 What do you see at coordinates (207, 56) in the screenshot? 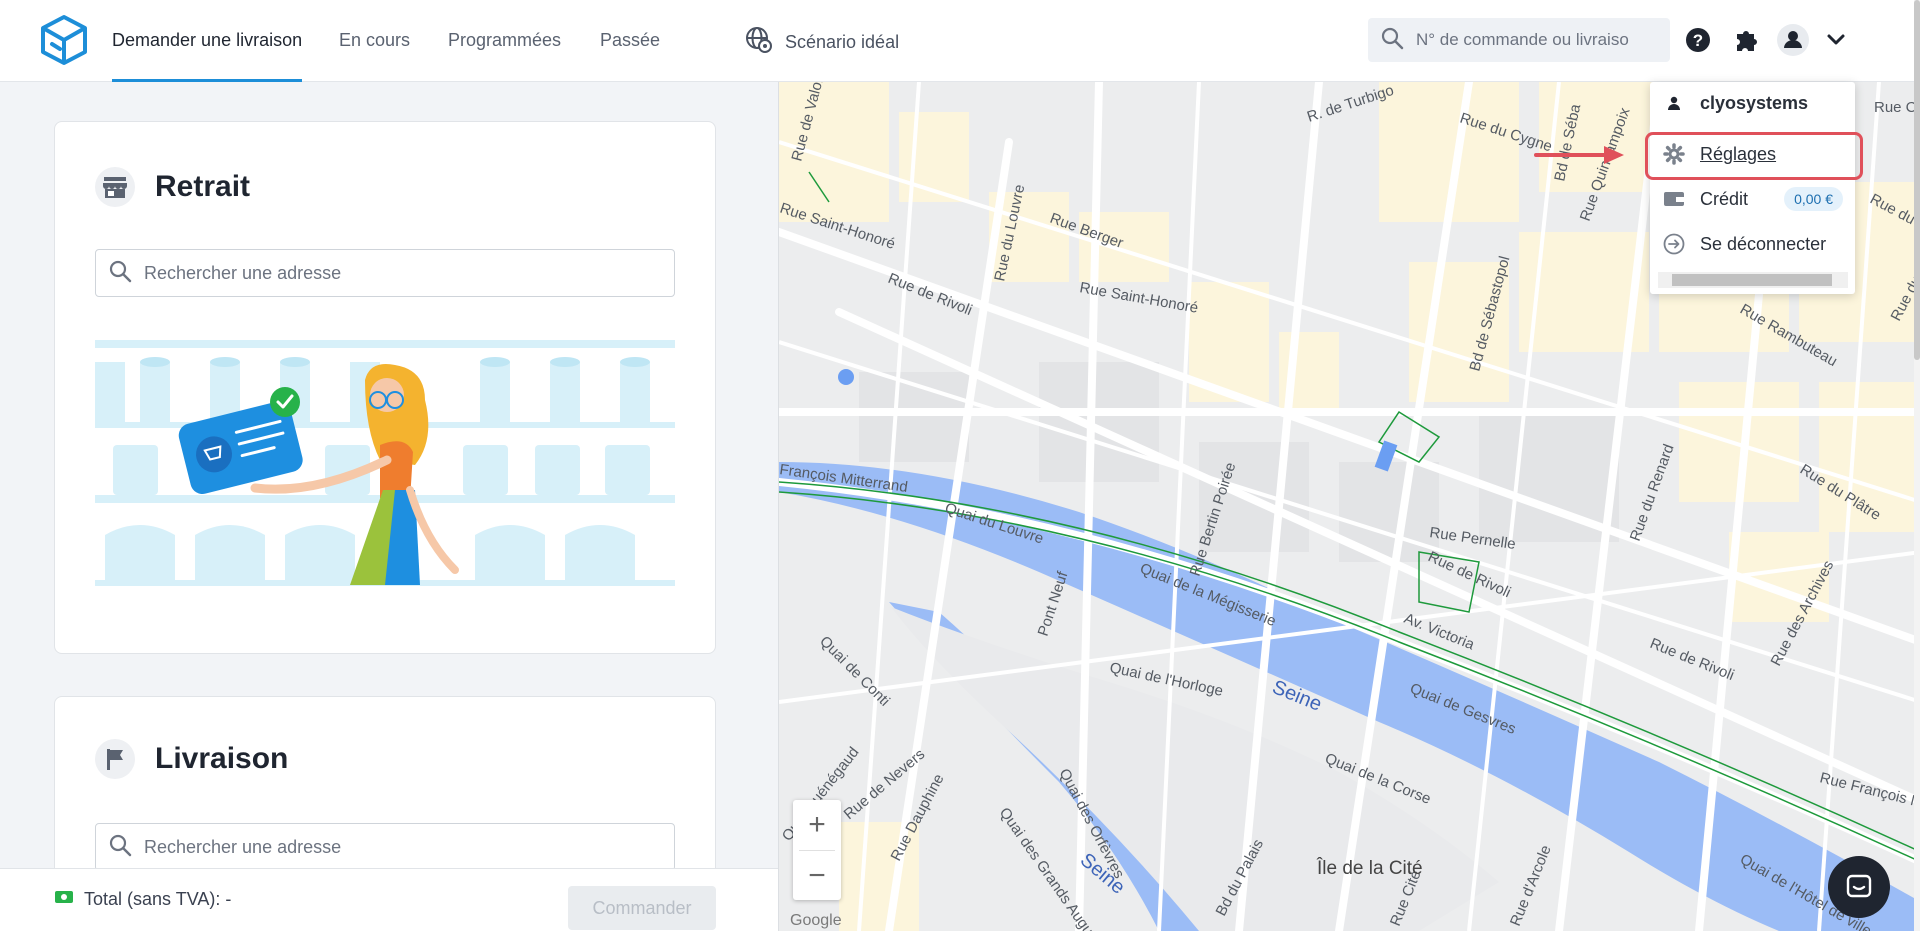
I see `tab-request-delivery: Demander une livraison` at bounding box center [207, 56].